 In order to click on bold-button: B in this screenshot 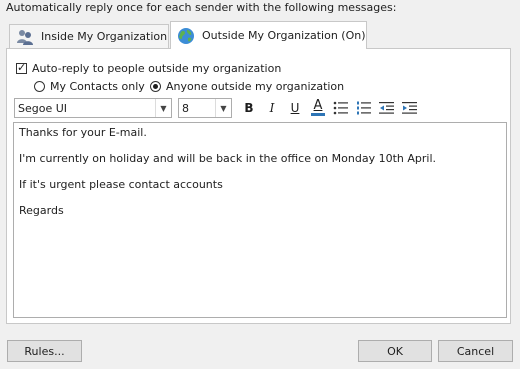, I will do `click(249, 108)`.